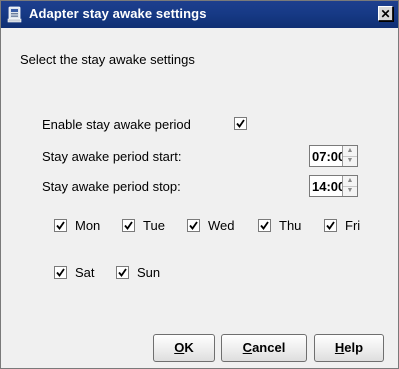 This screenshot has width=399, height=369. I want to click on cancel-button: Cancel, so click(264, 348).